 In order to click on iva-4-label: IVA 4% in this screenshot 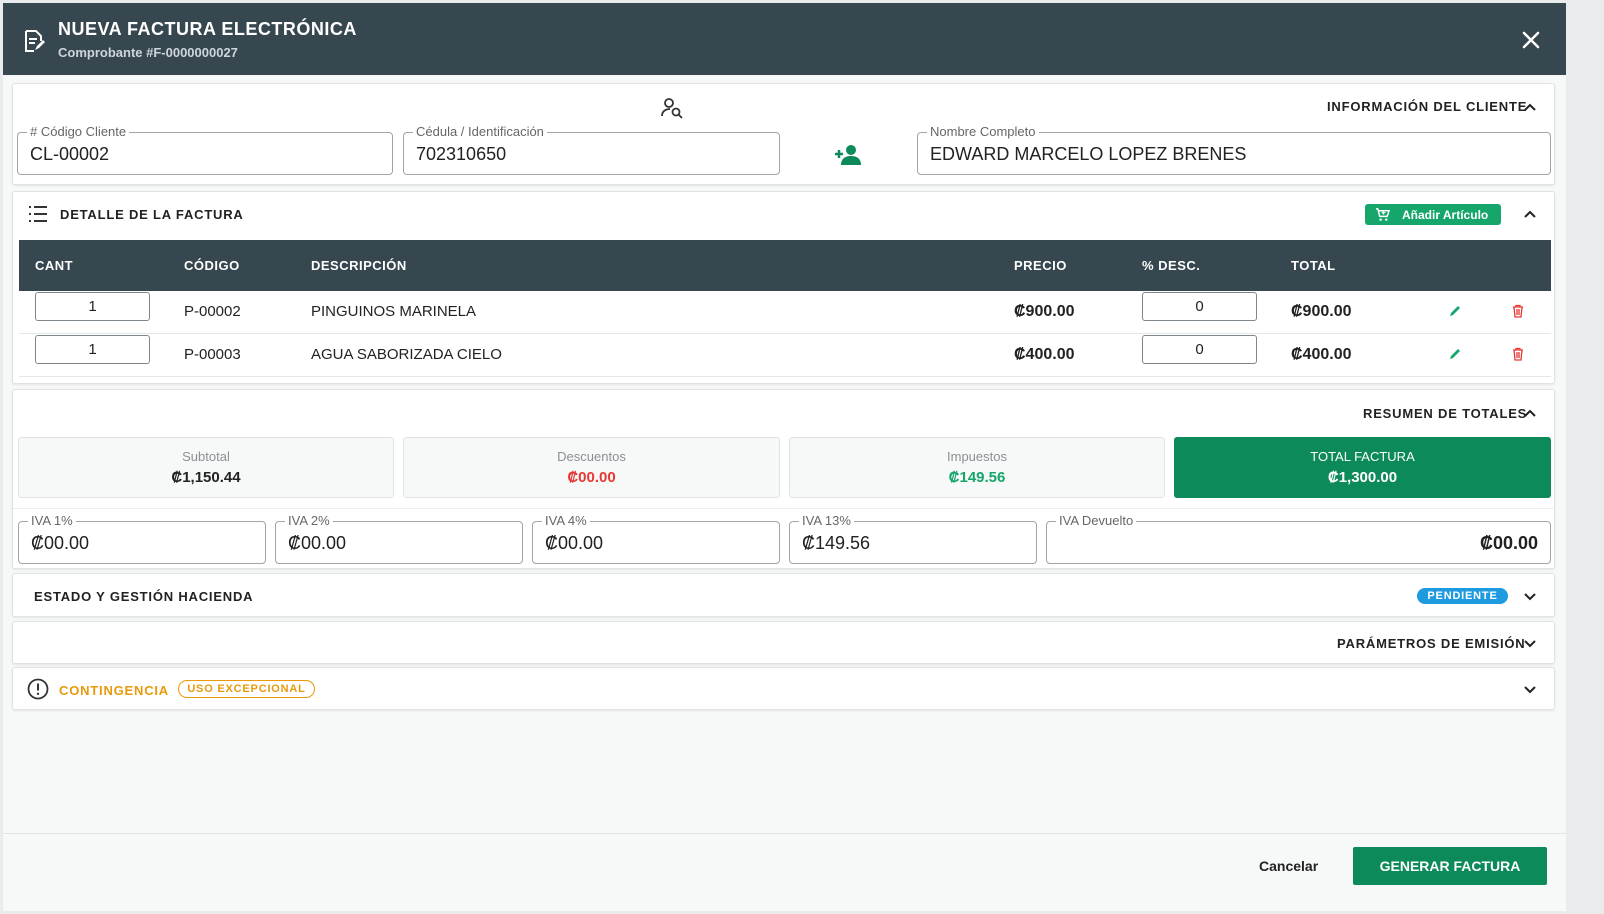, I will do `click(566, 520)`.